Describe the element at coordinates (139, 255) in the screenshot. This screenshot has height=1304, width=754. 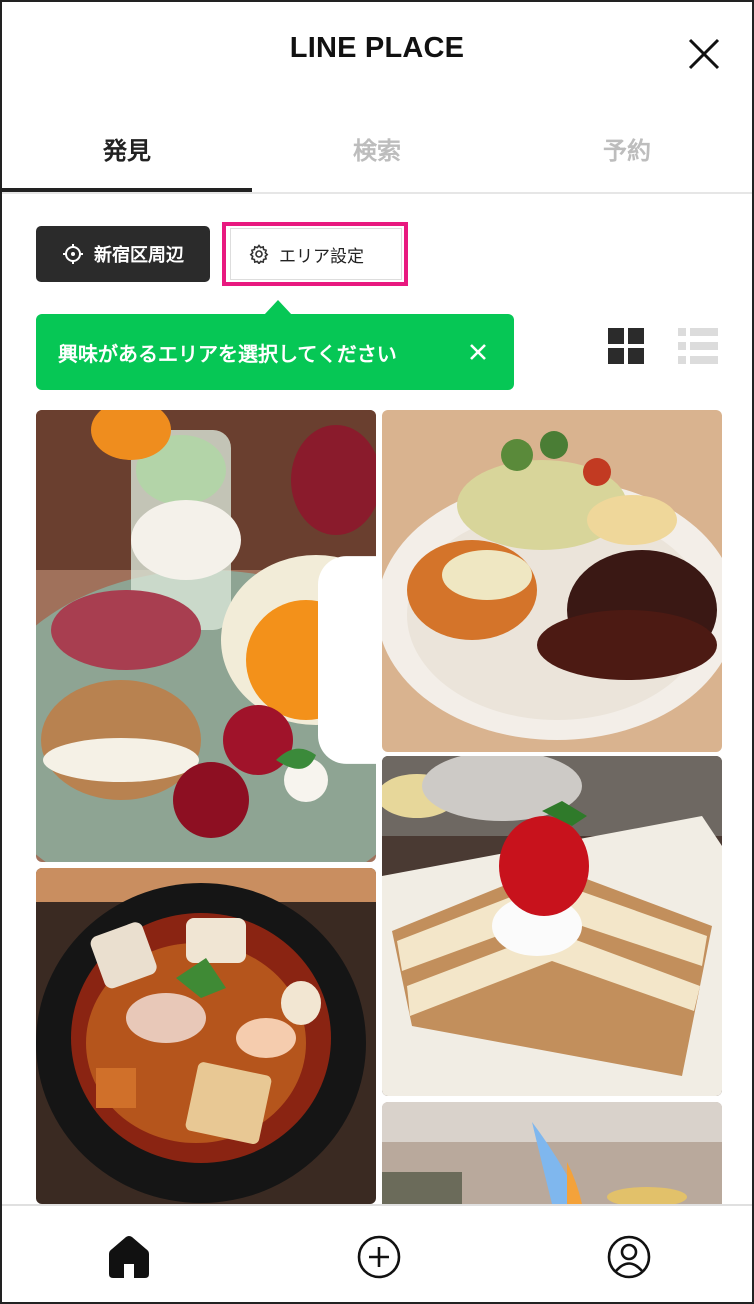
I see `area-button-label: 新宿区周辺` at that location.